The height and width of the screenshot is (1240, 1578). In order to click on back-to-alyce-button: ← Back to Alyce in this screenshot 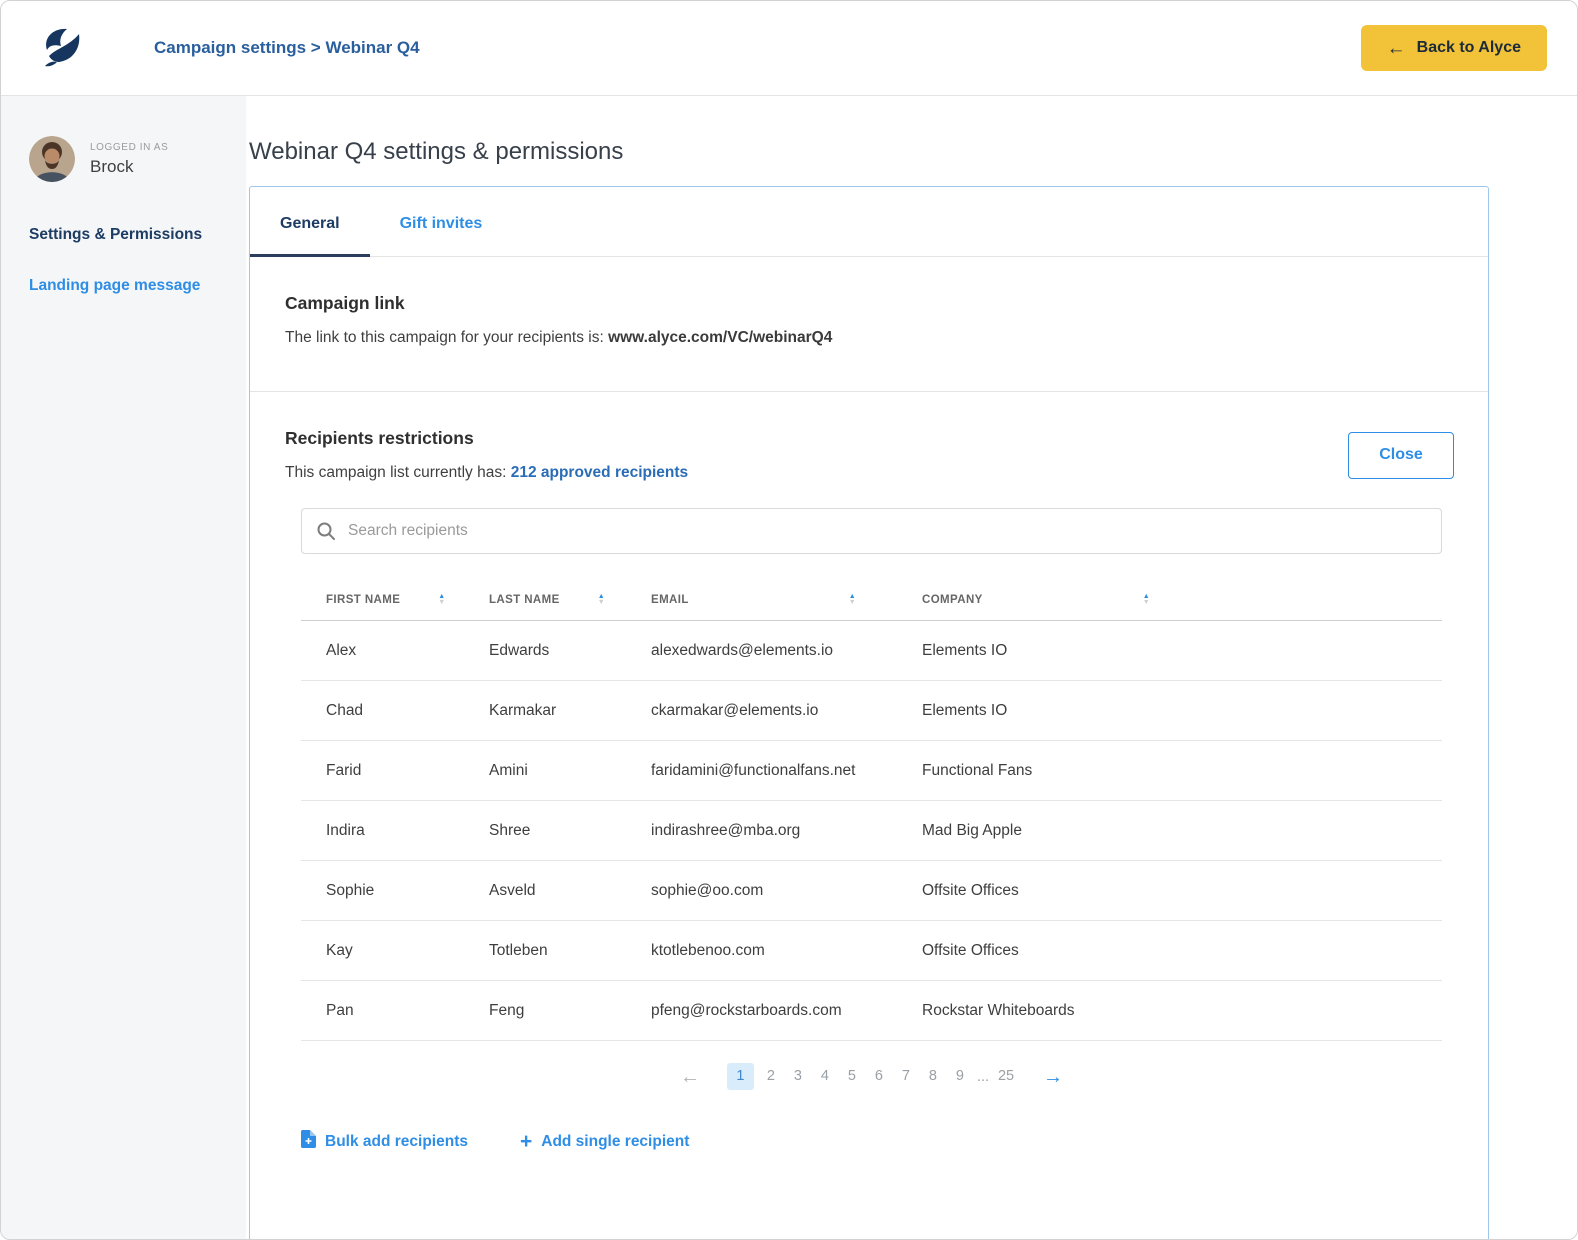, I will do `click(1453, 48)`.